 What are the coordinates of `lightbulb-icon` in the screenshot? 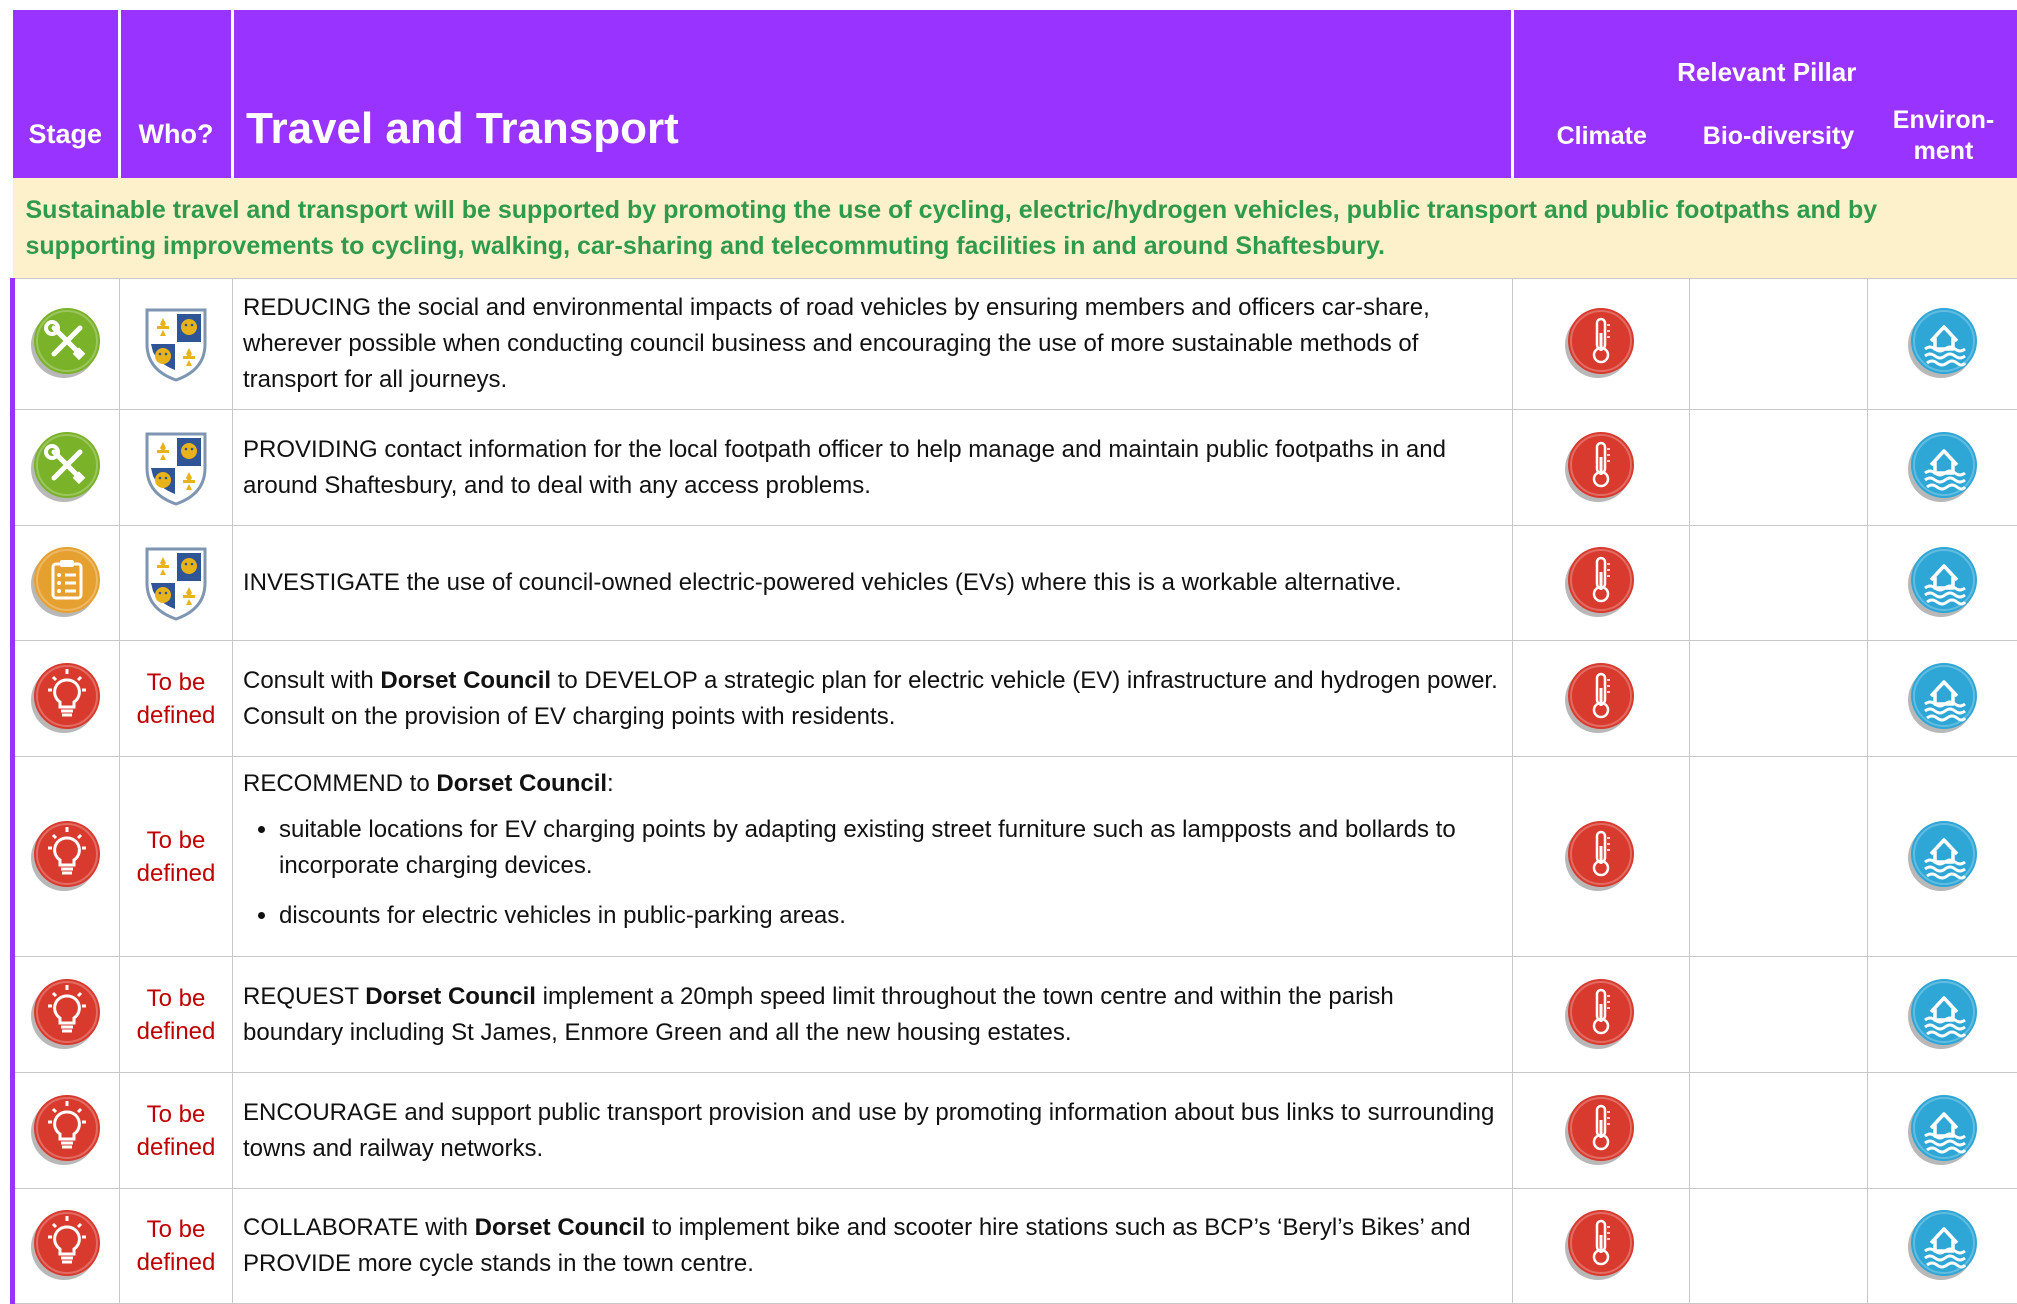 It's located at (67, 699).